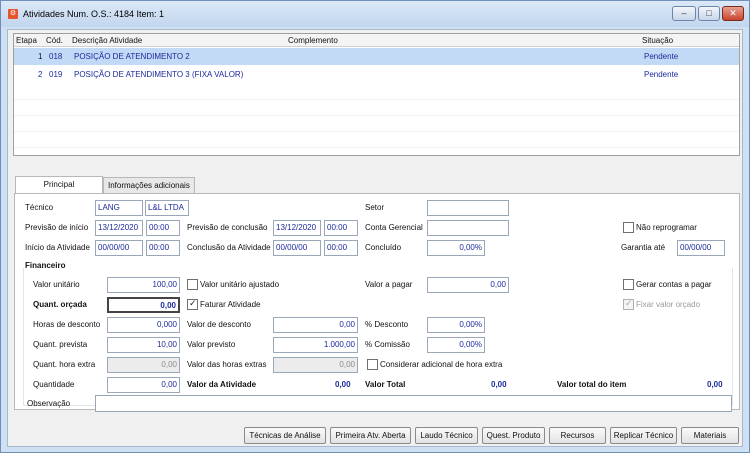  What do you see at coordinates (628, 304) in the screenshot?
I see `fixar-valor-checkbox` at bounding box center [628, 304].